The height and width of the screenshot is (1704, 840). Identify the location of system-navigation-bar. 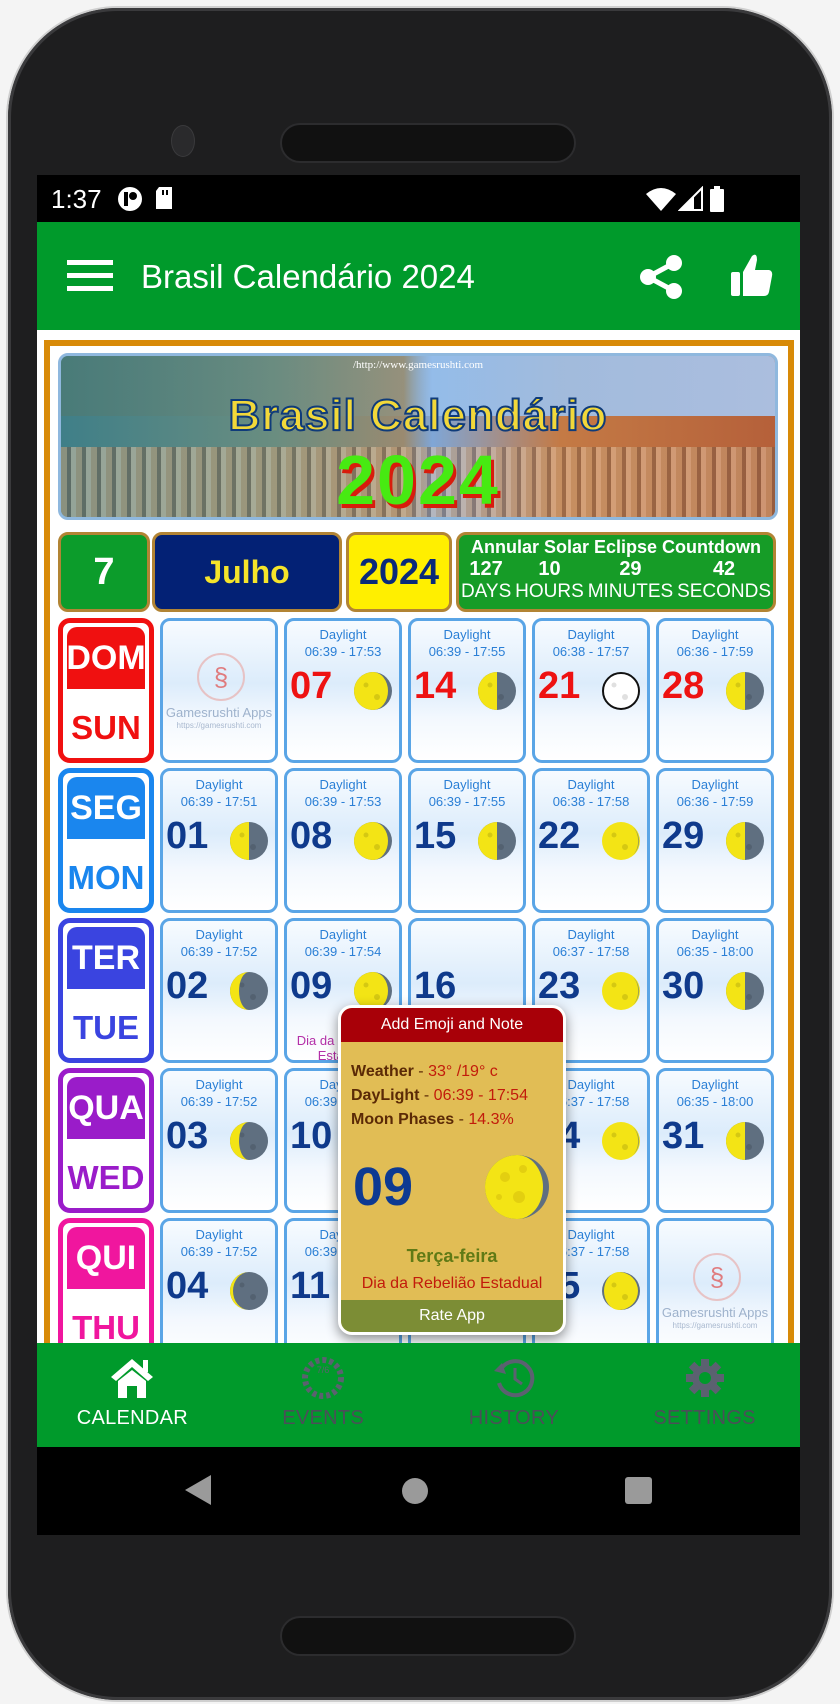
(418, 1491).